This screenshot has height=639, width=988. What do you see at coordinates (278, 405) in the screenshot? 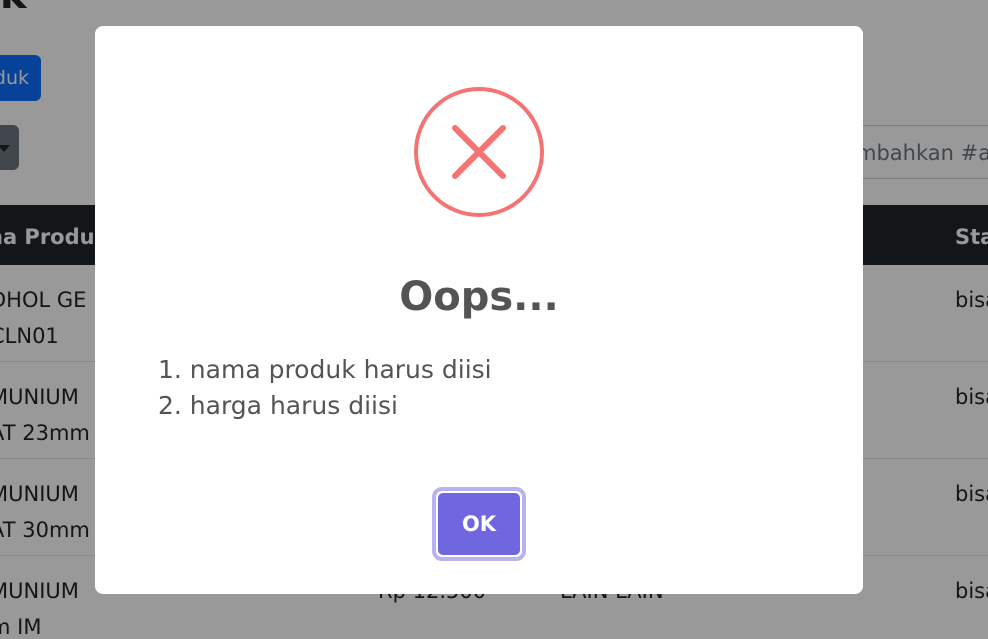
I see `error-message: 2. harga harus diisi` at bounding box center [278, 405].